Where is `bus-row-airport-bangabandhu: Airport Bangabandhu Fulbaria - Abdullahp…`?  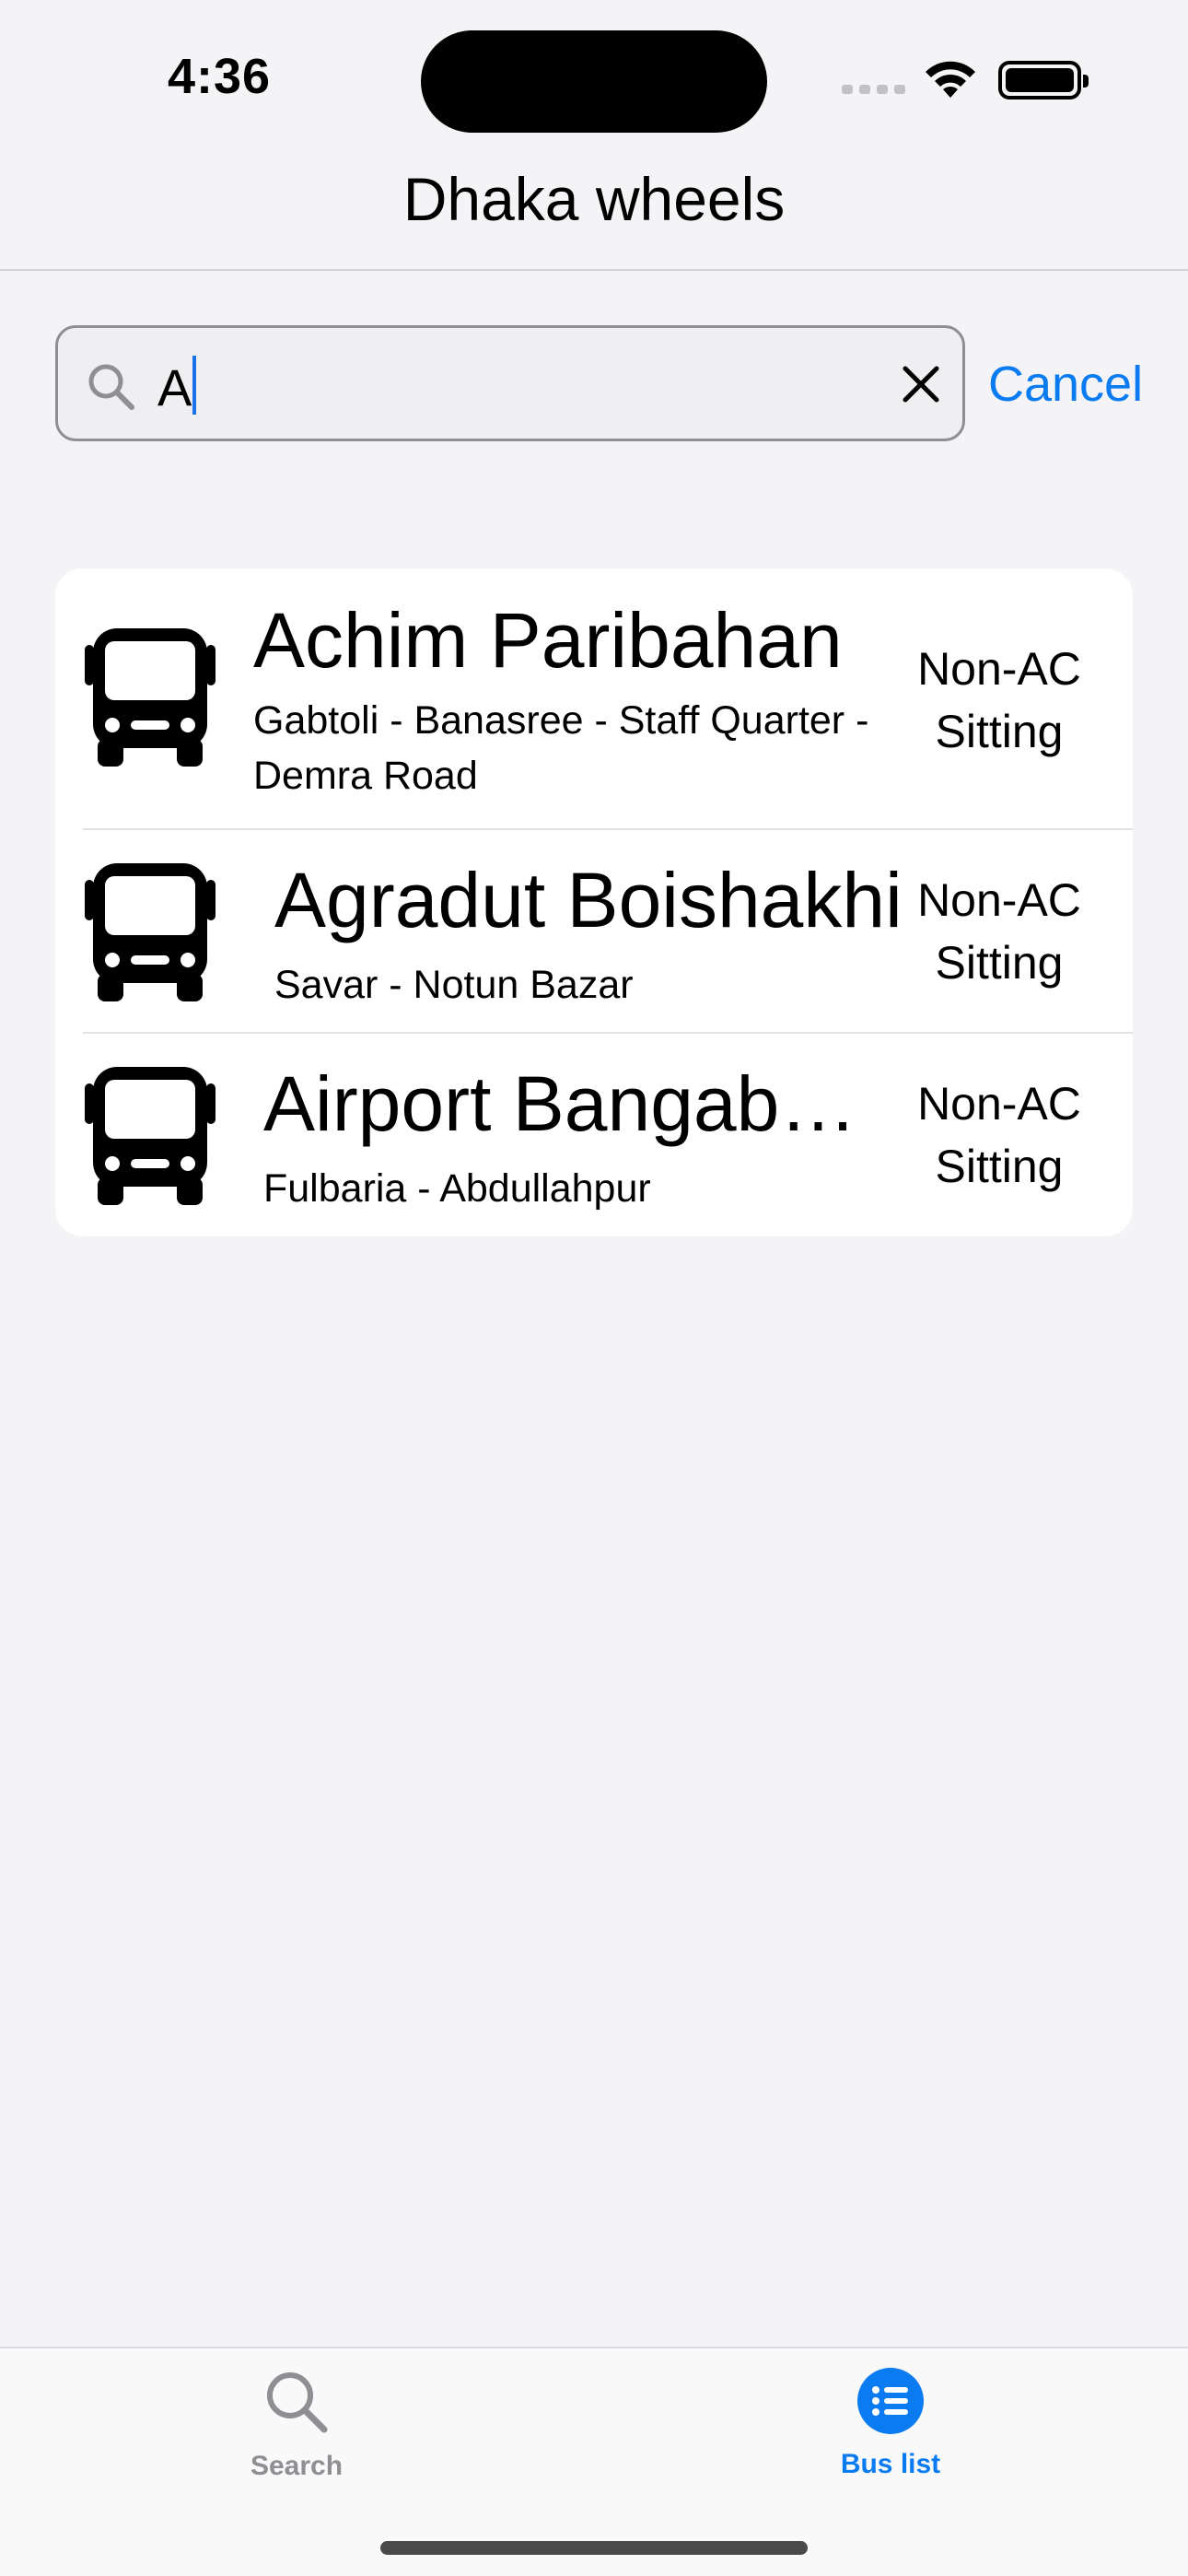 bus-row-airport-bangabandhu: Airport Bangabandhu Fulbaria - Abdullahp… is located at coordinates (594, 1135).